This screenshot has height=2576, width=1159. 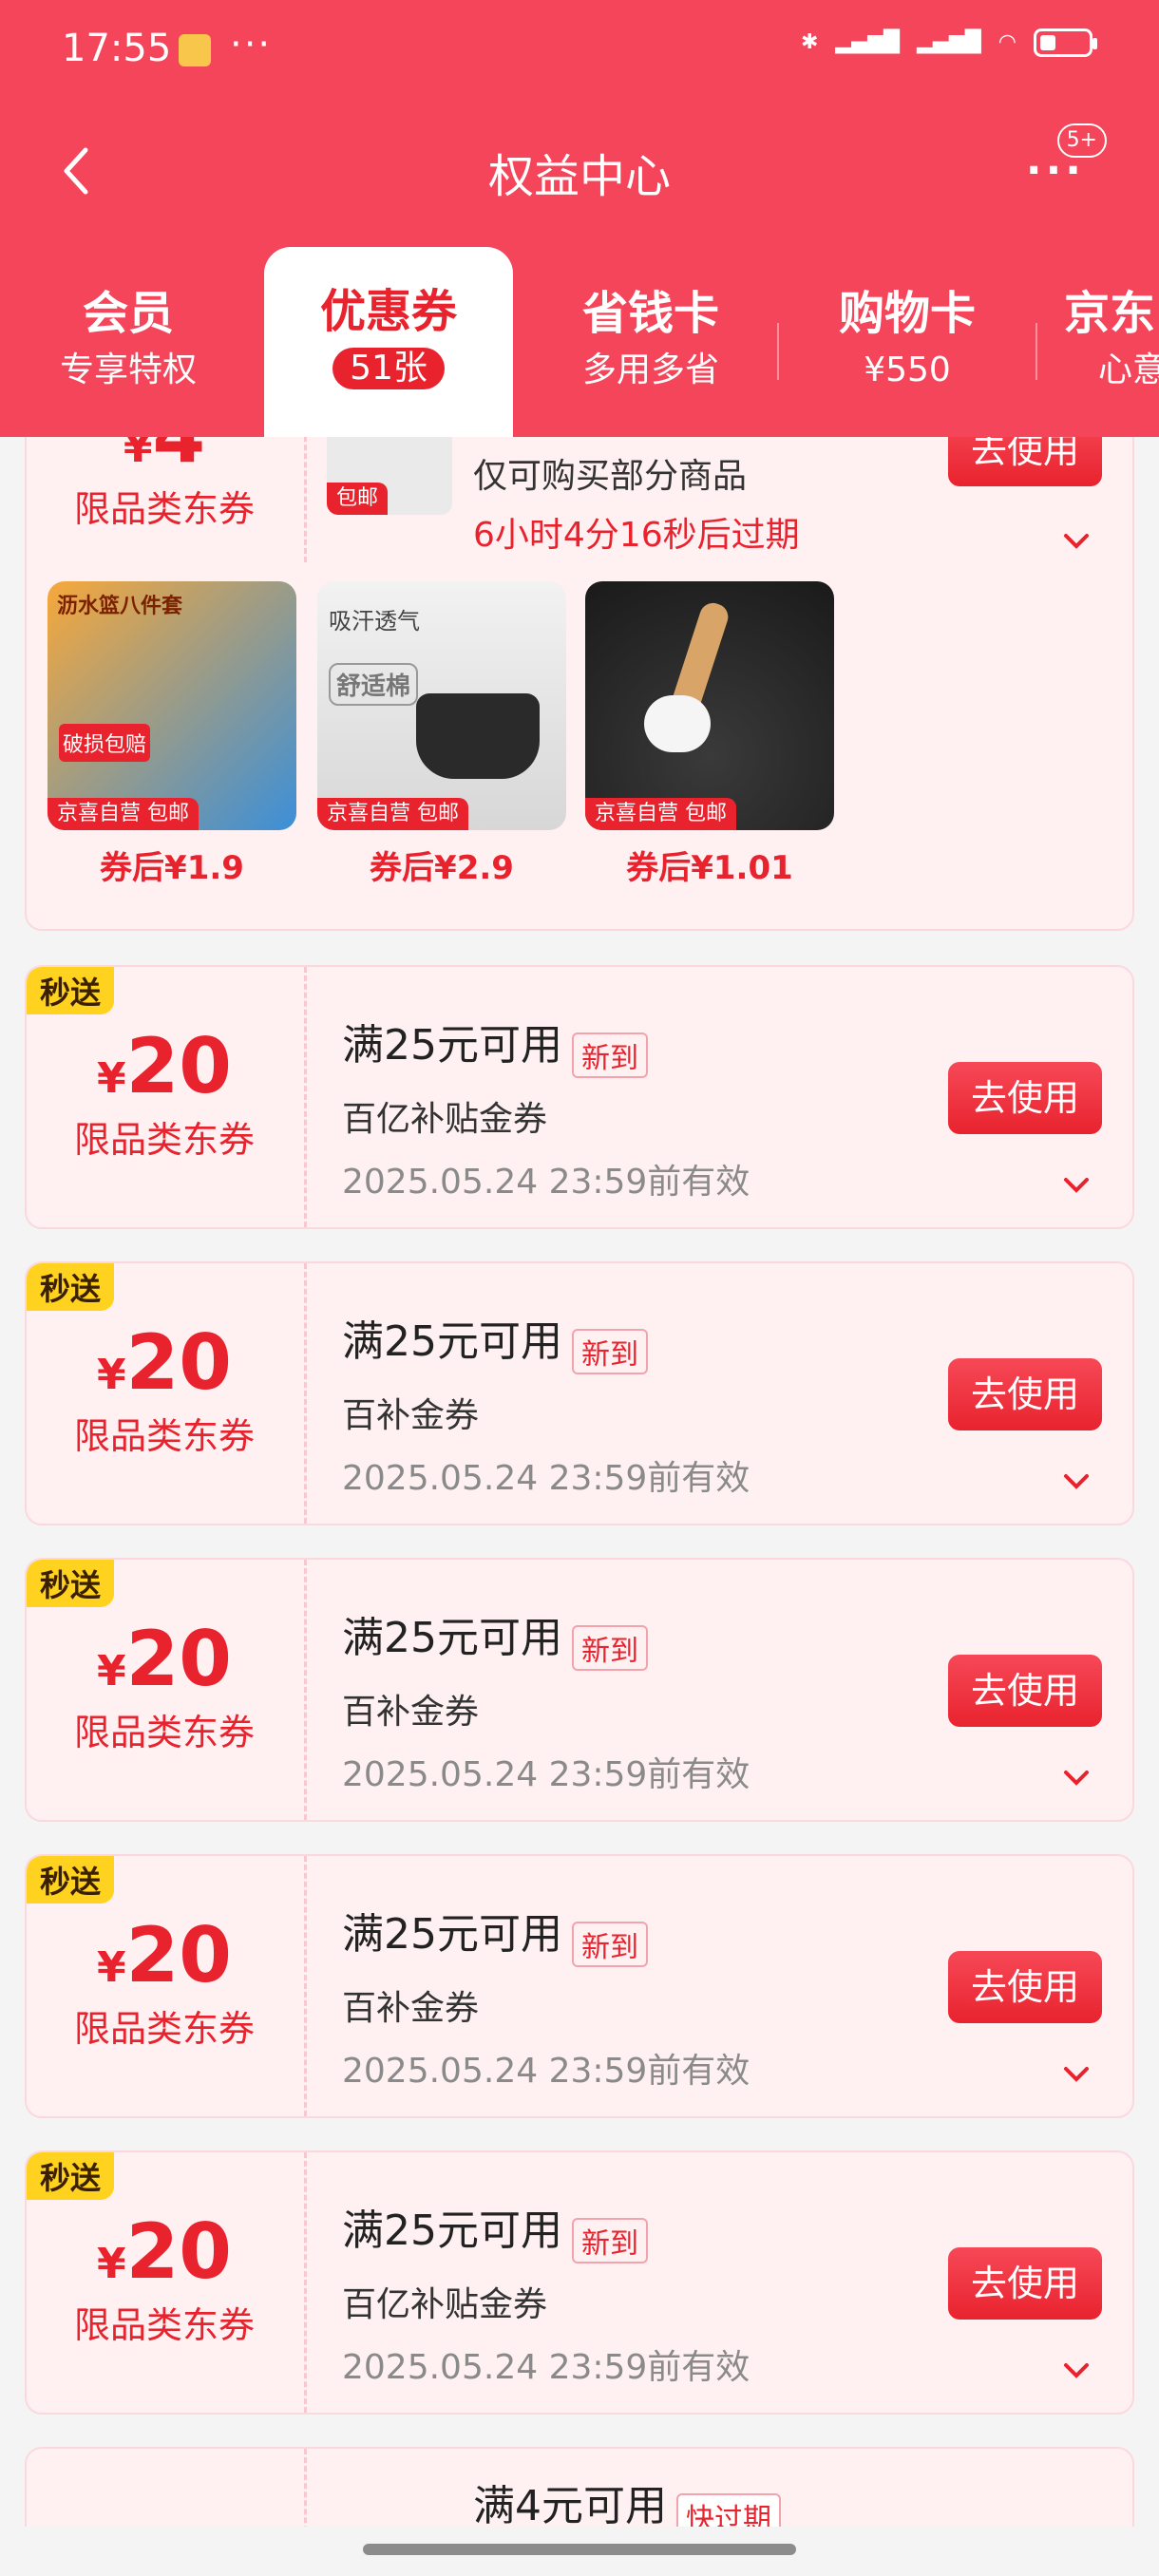 What do you see at coordinates (251, 44) in the screenshot?
I see `status-more-dots: ···` at bounding box center [251, 44].